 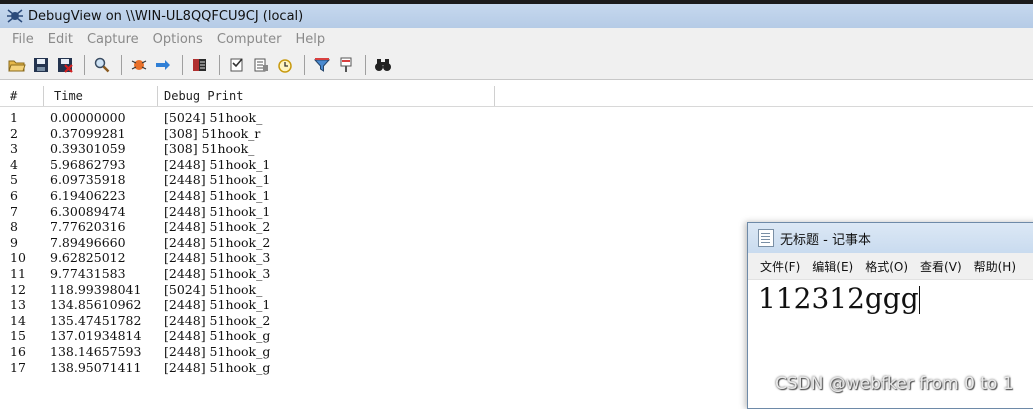 What do you see at coordinates (96, 336) in the screenshot?
I see `log-row-time: 137.01934814` at bounding box center [96, 336].